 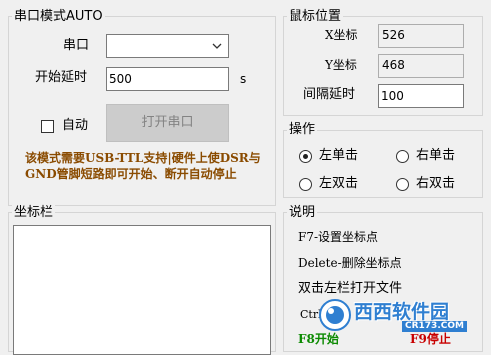 I want to click on y-coord-label: Y坐标, so click(x=341, y=65).